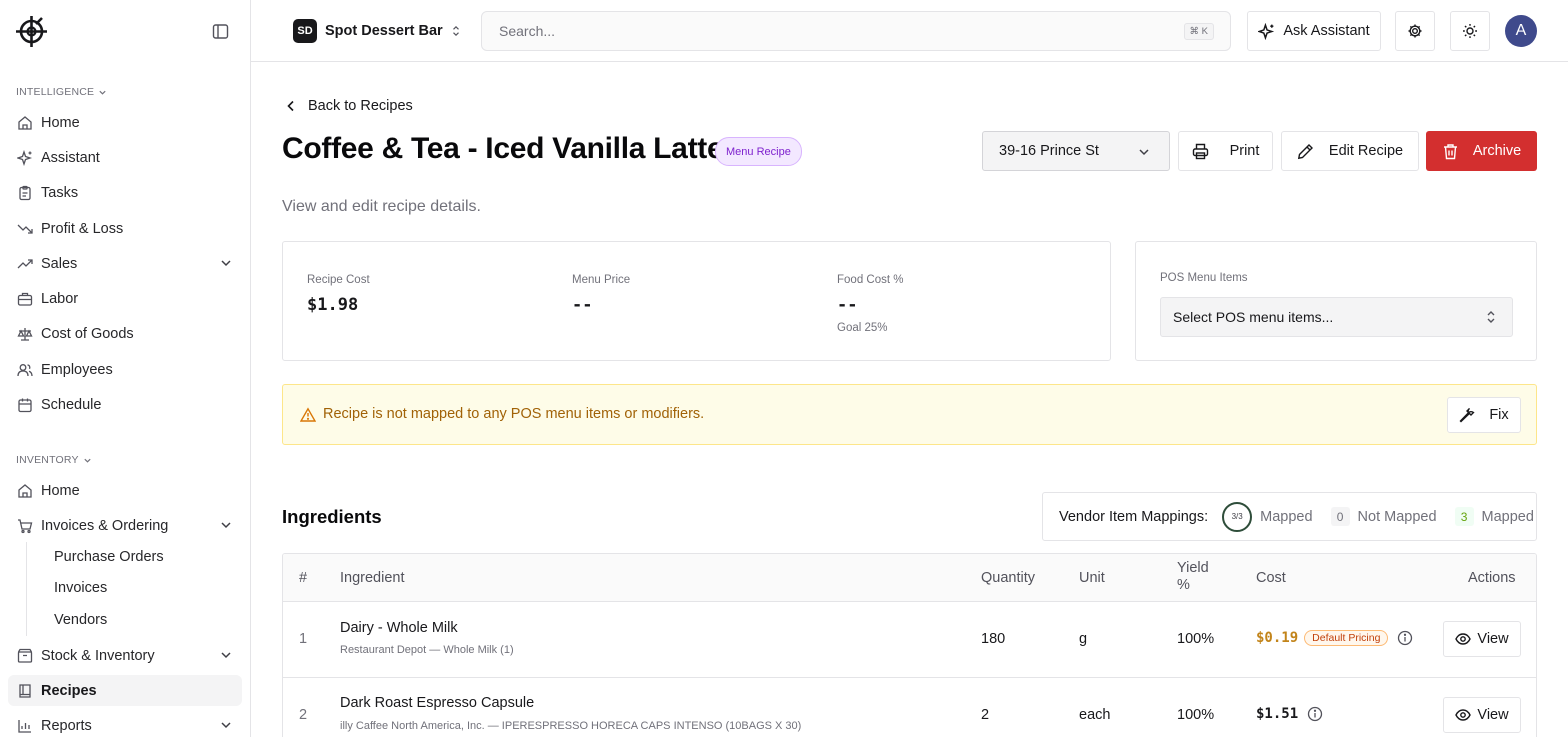 The height and width of the screenshot is (737, 1568). What do you see at coordinates (125, 157) in the screenshot?
I see `sidebar-item-assistant: Assistant` at bounding box center [125, 157].